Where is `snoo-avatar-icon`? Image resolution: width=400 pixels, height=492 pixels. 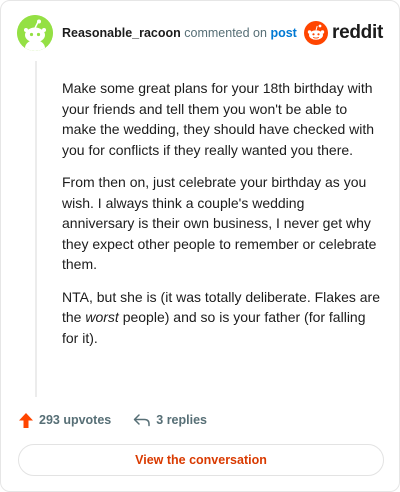
snoo-avatar-icon is located at coordinates (35, 33).